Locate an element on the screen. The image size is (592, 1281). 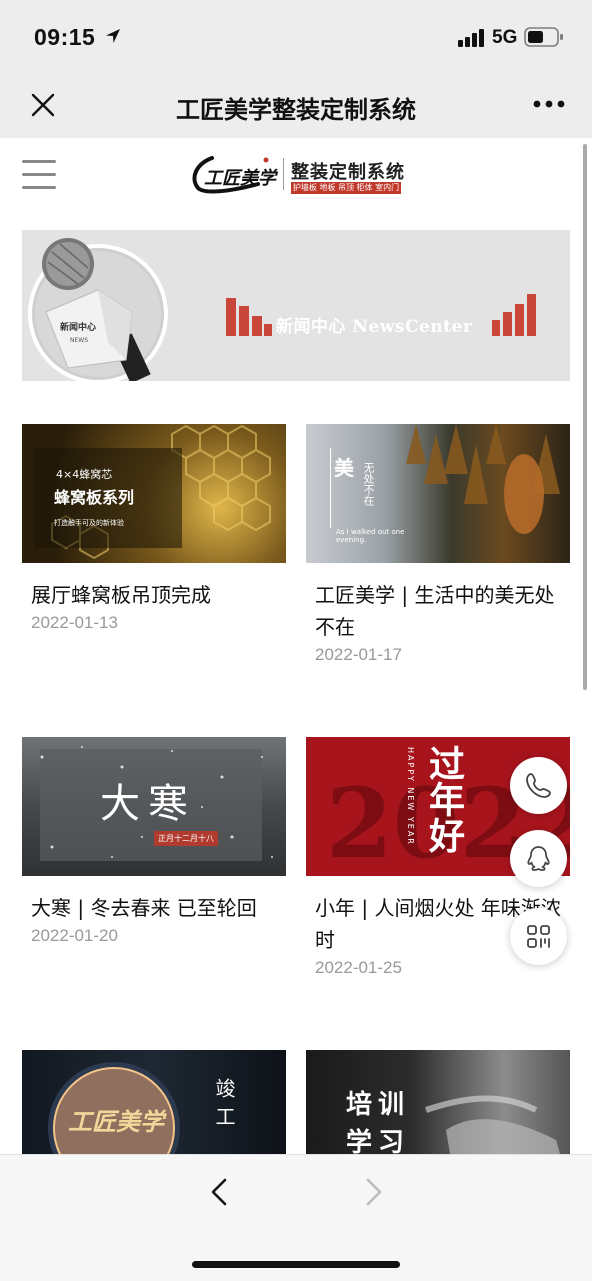
status-bar: 09:15 5G is located at coordinates (296, 38).